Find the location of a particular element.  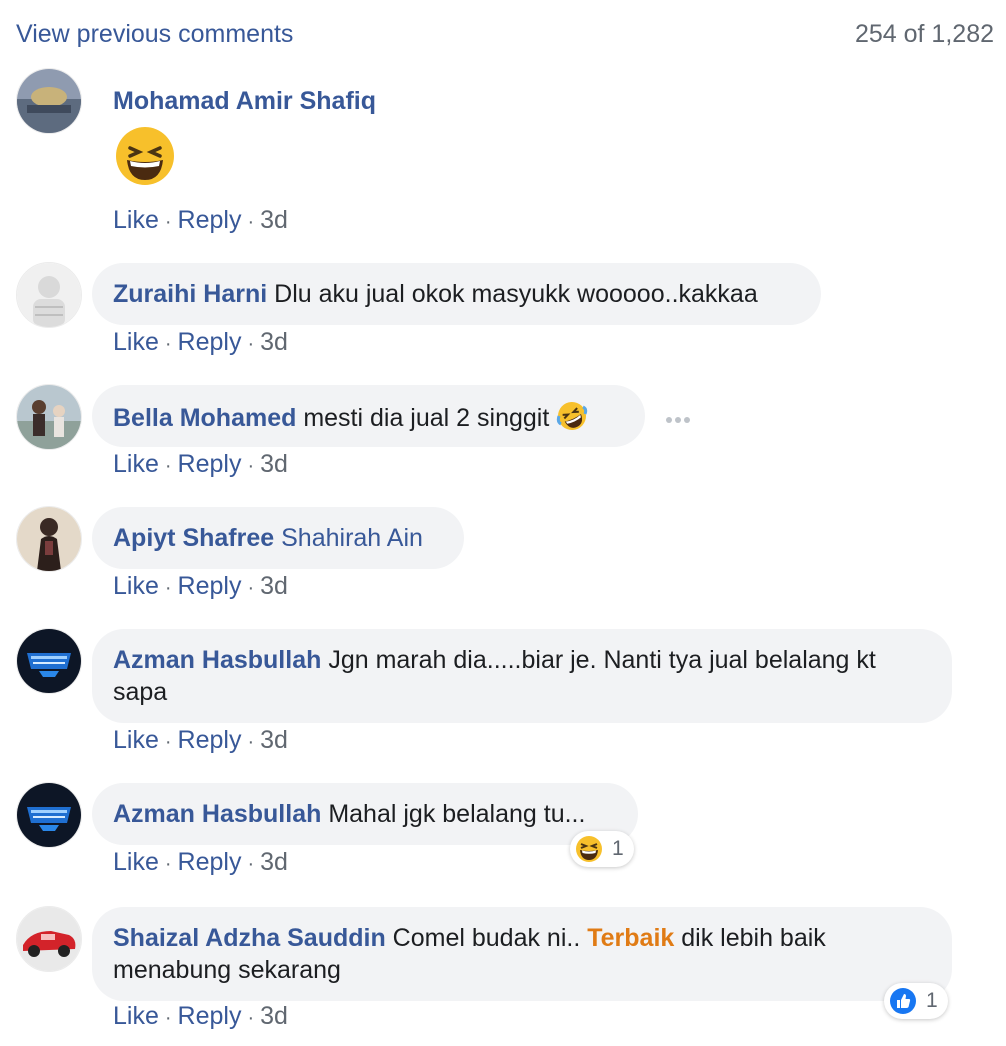

comment-author: Shaizal Adzha Sauddin is located at coordinates (249, 938).